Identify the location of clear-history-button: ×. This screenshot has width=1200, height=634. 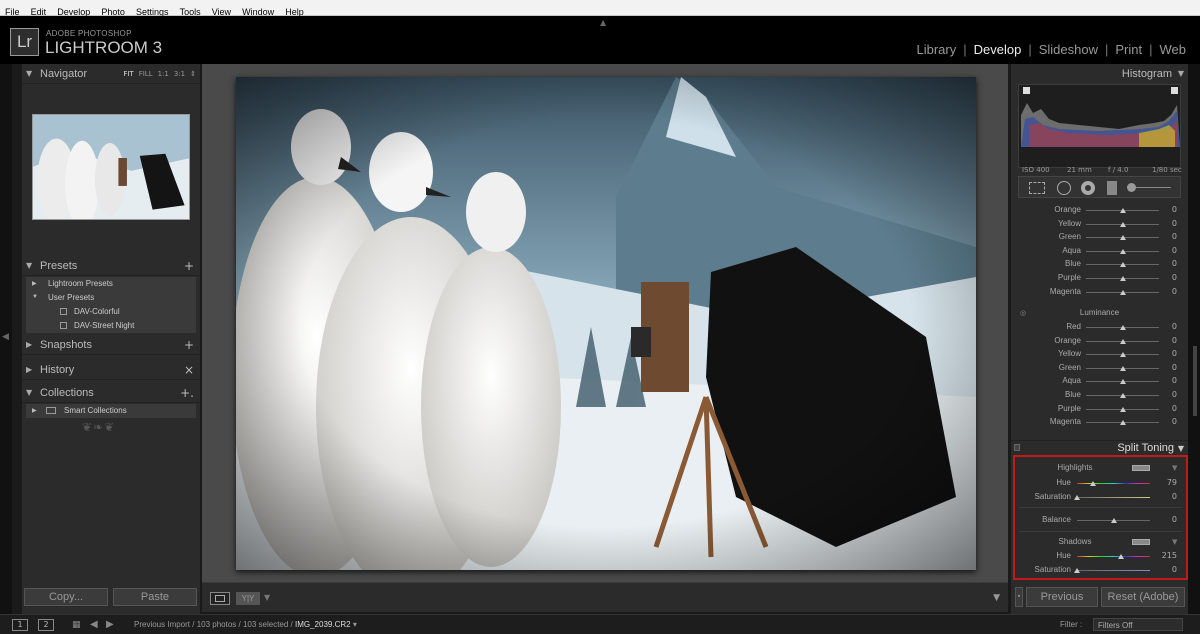
(189, 370).